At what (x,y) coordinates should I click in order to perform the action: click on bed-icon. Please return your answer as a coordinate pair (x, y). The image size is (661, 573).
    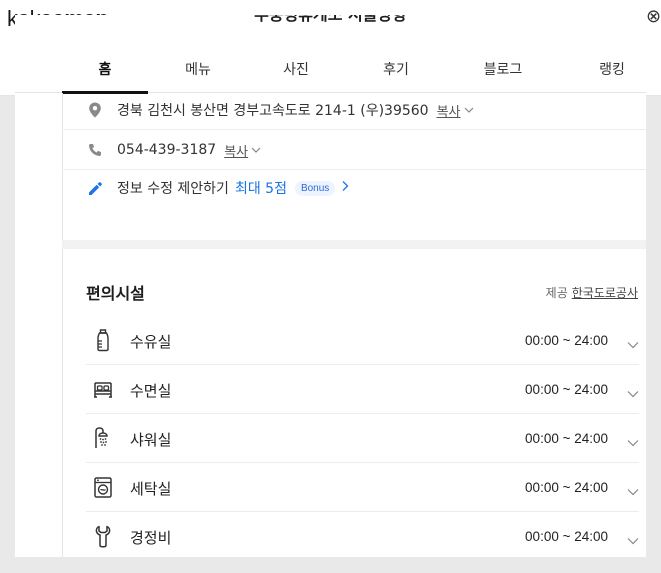
    Looking at the image, I should click on (103, 389).